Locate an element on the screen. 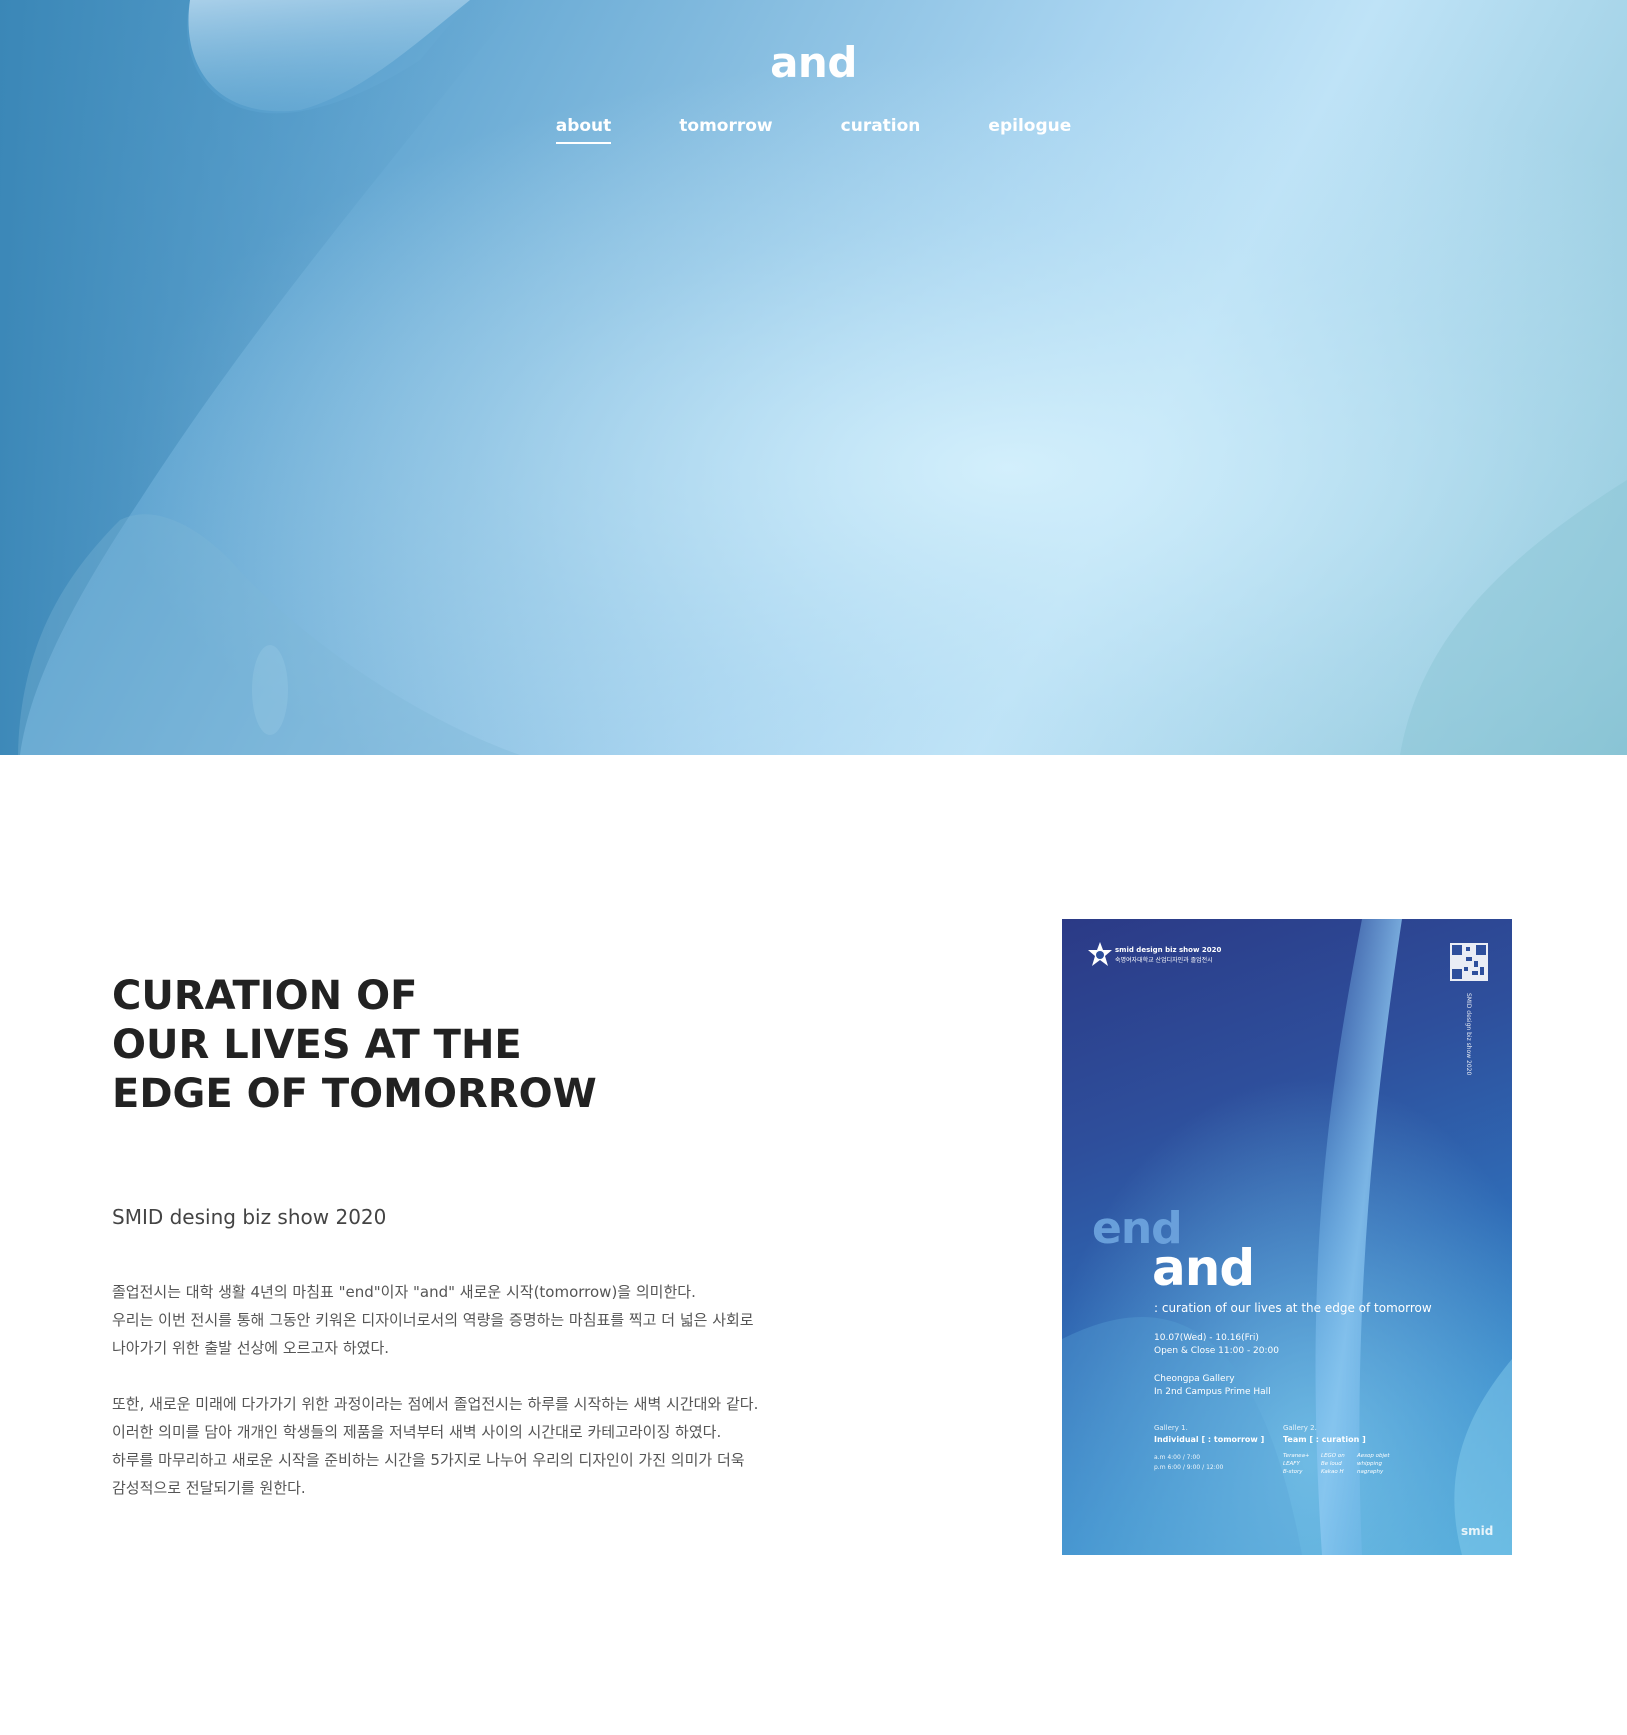  poster-venue: Cheongpa Gallery is located at coordinates (1194, 1379).